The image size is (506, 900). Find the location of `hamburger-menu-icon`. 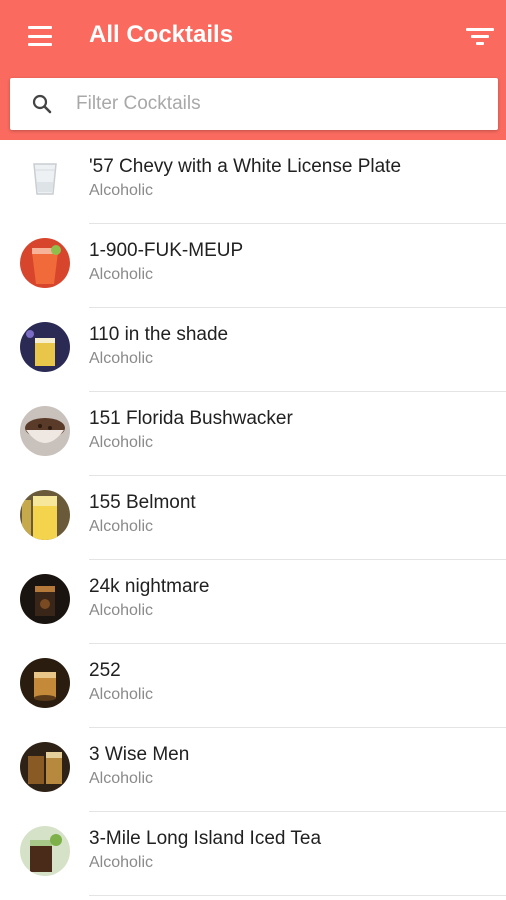

hamburger-menu-icon is located at coordinates (40, 36).